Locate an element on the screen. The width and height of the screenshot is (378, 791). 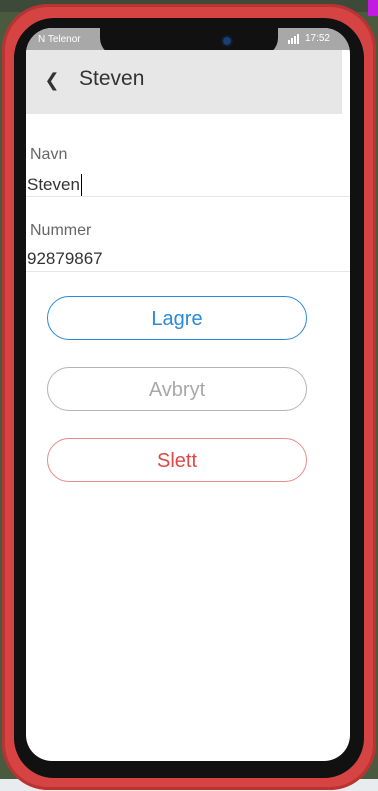
cancel-button: Avbryt is located at coordinates (177, 389).